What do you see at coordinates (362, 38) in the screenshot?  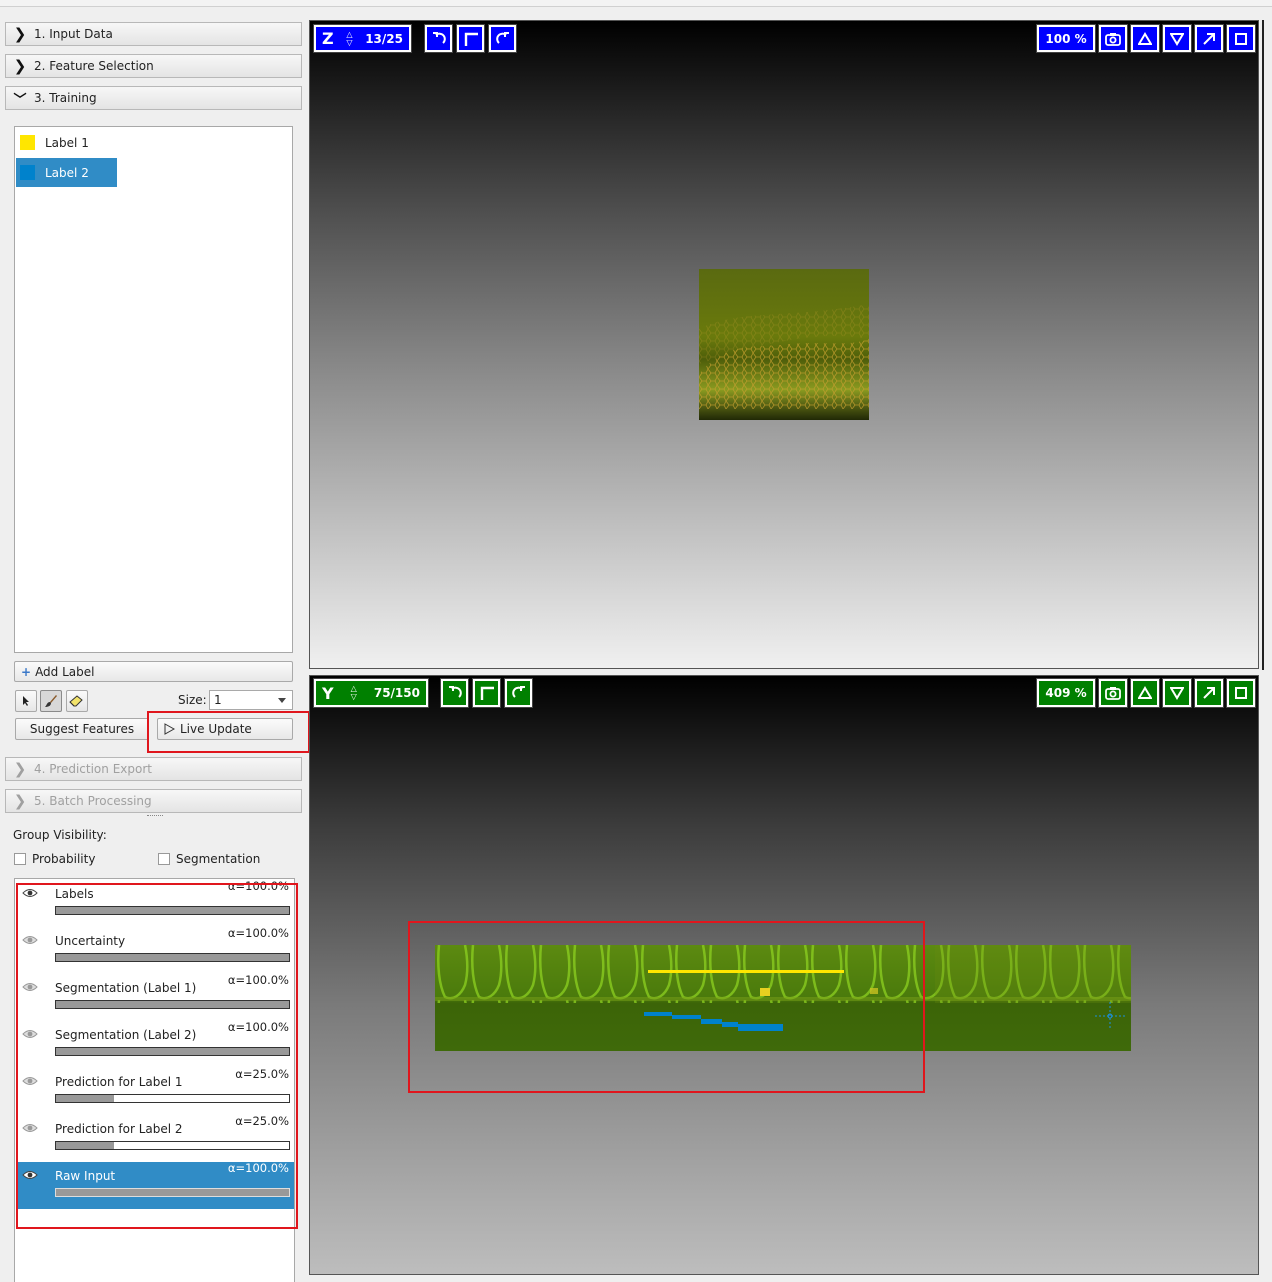 I see `slice-spinbox-z: Z △ ▽ 13/25` at bounding box center [362, 38].